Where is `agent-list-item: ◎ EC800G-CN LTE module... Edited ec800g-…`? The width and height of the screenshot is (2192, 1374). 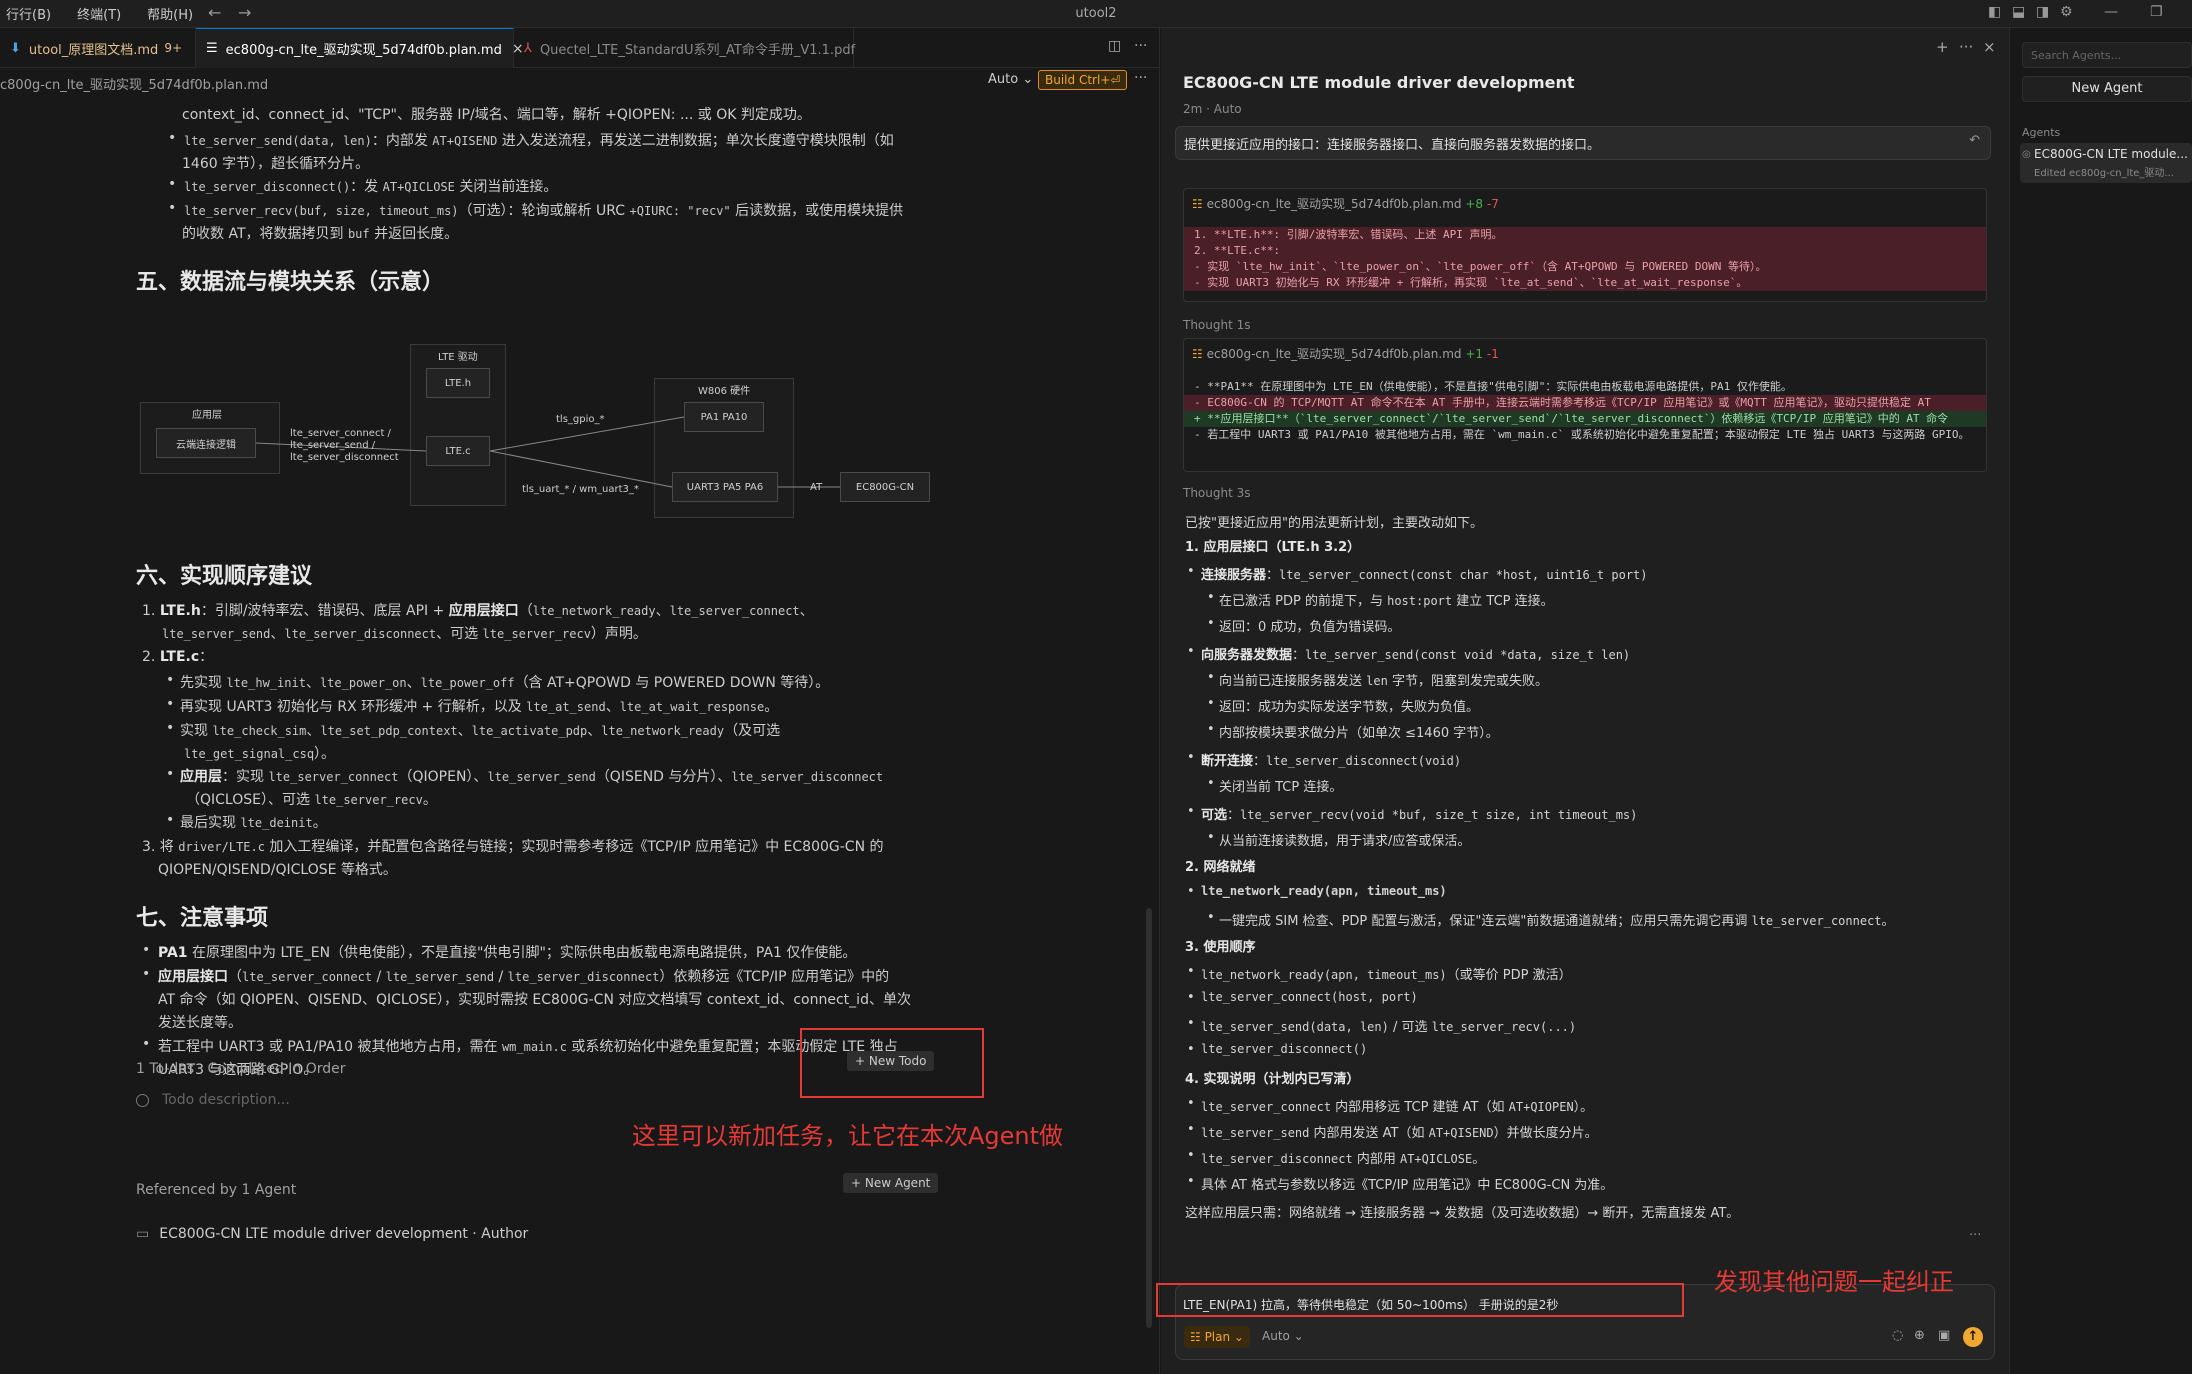
agent-list-item: ◎ EC800G-CN LTE module... Edited ec800g-… is located at coordinates (2106, 163).